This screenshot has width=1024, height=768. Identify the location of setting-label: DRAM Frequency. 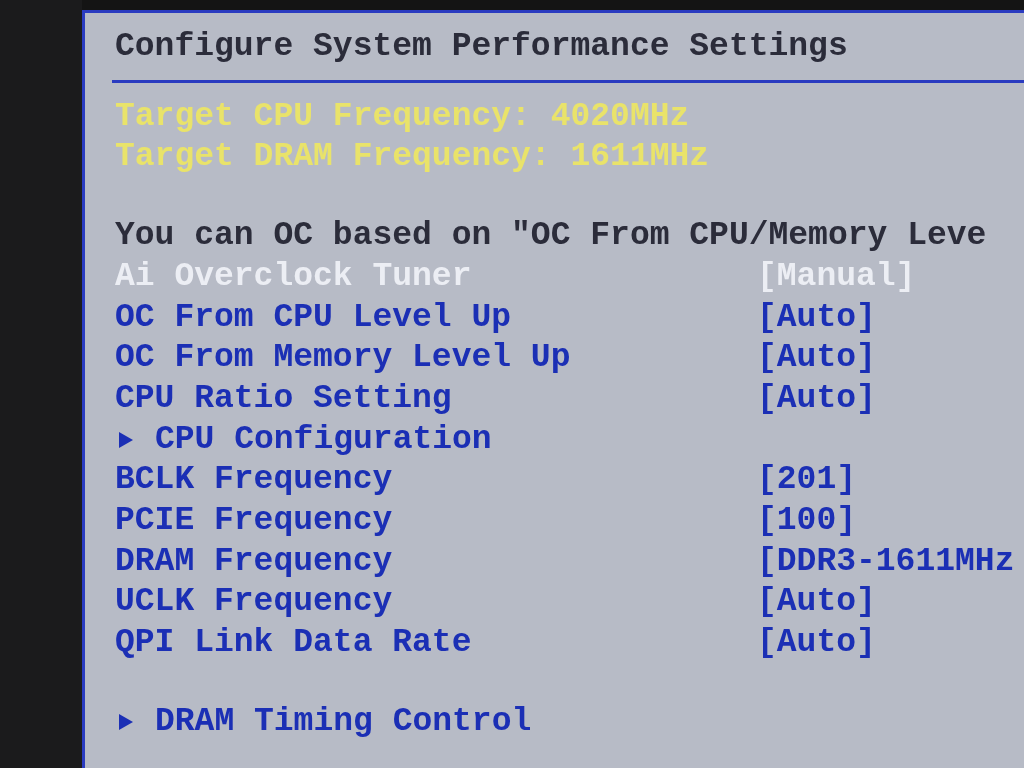
(436, 562).